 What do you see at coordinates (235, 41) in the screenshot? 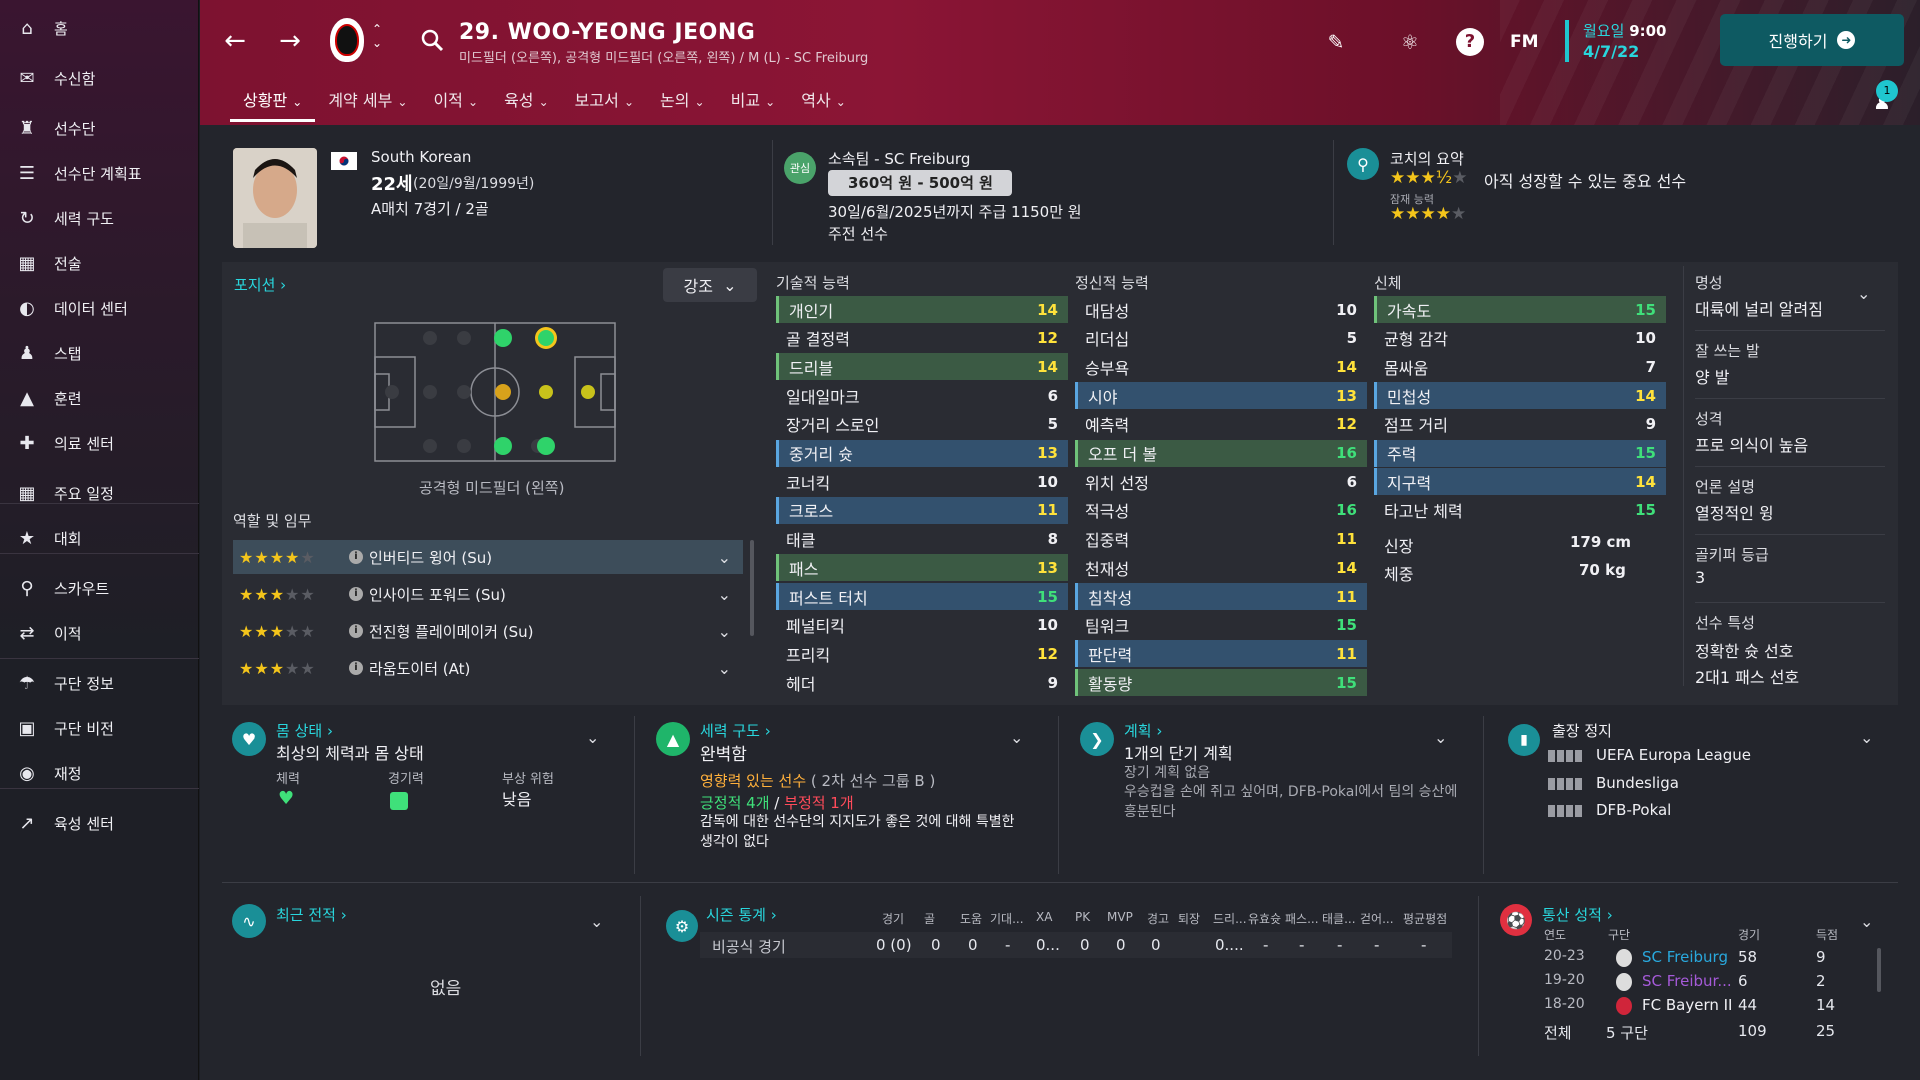
I see `back-arrow-icon: ←` at bounding box center [235, 41].